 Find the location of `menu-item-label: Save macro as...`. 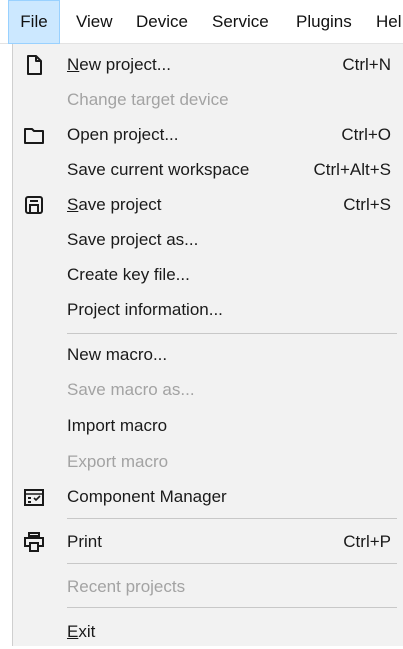

menu-item-label: Save macro as... is located at coordinates (131, 389).